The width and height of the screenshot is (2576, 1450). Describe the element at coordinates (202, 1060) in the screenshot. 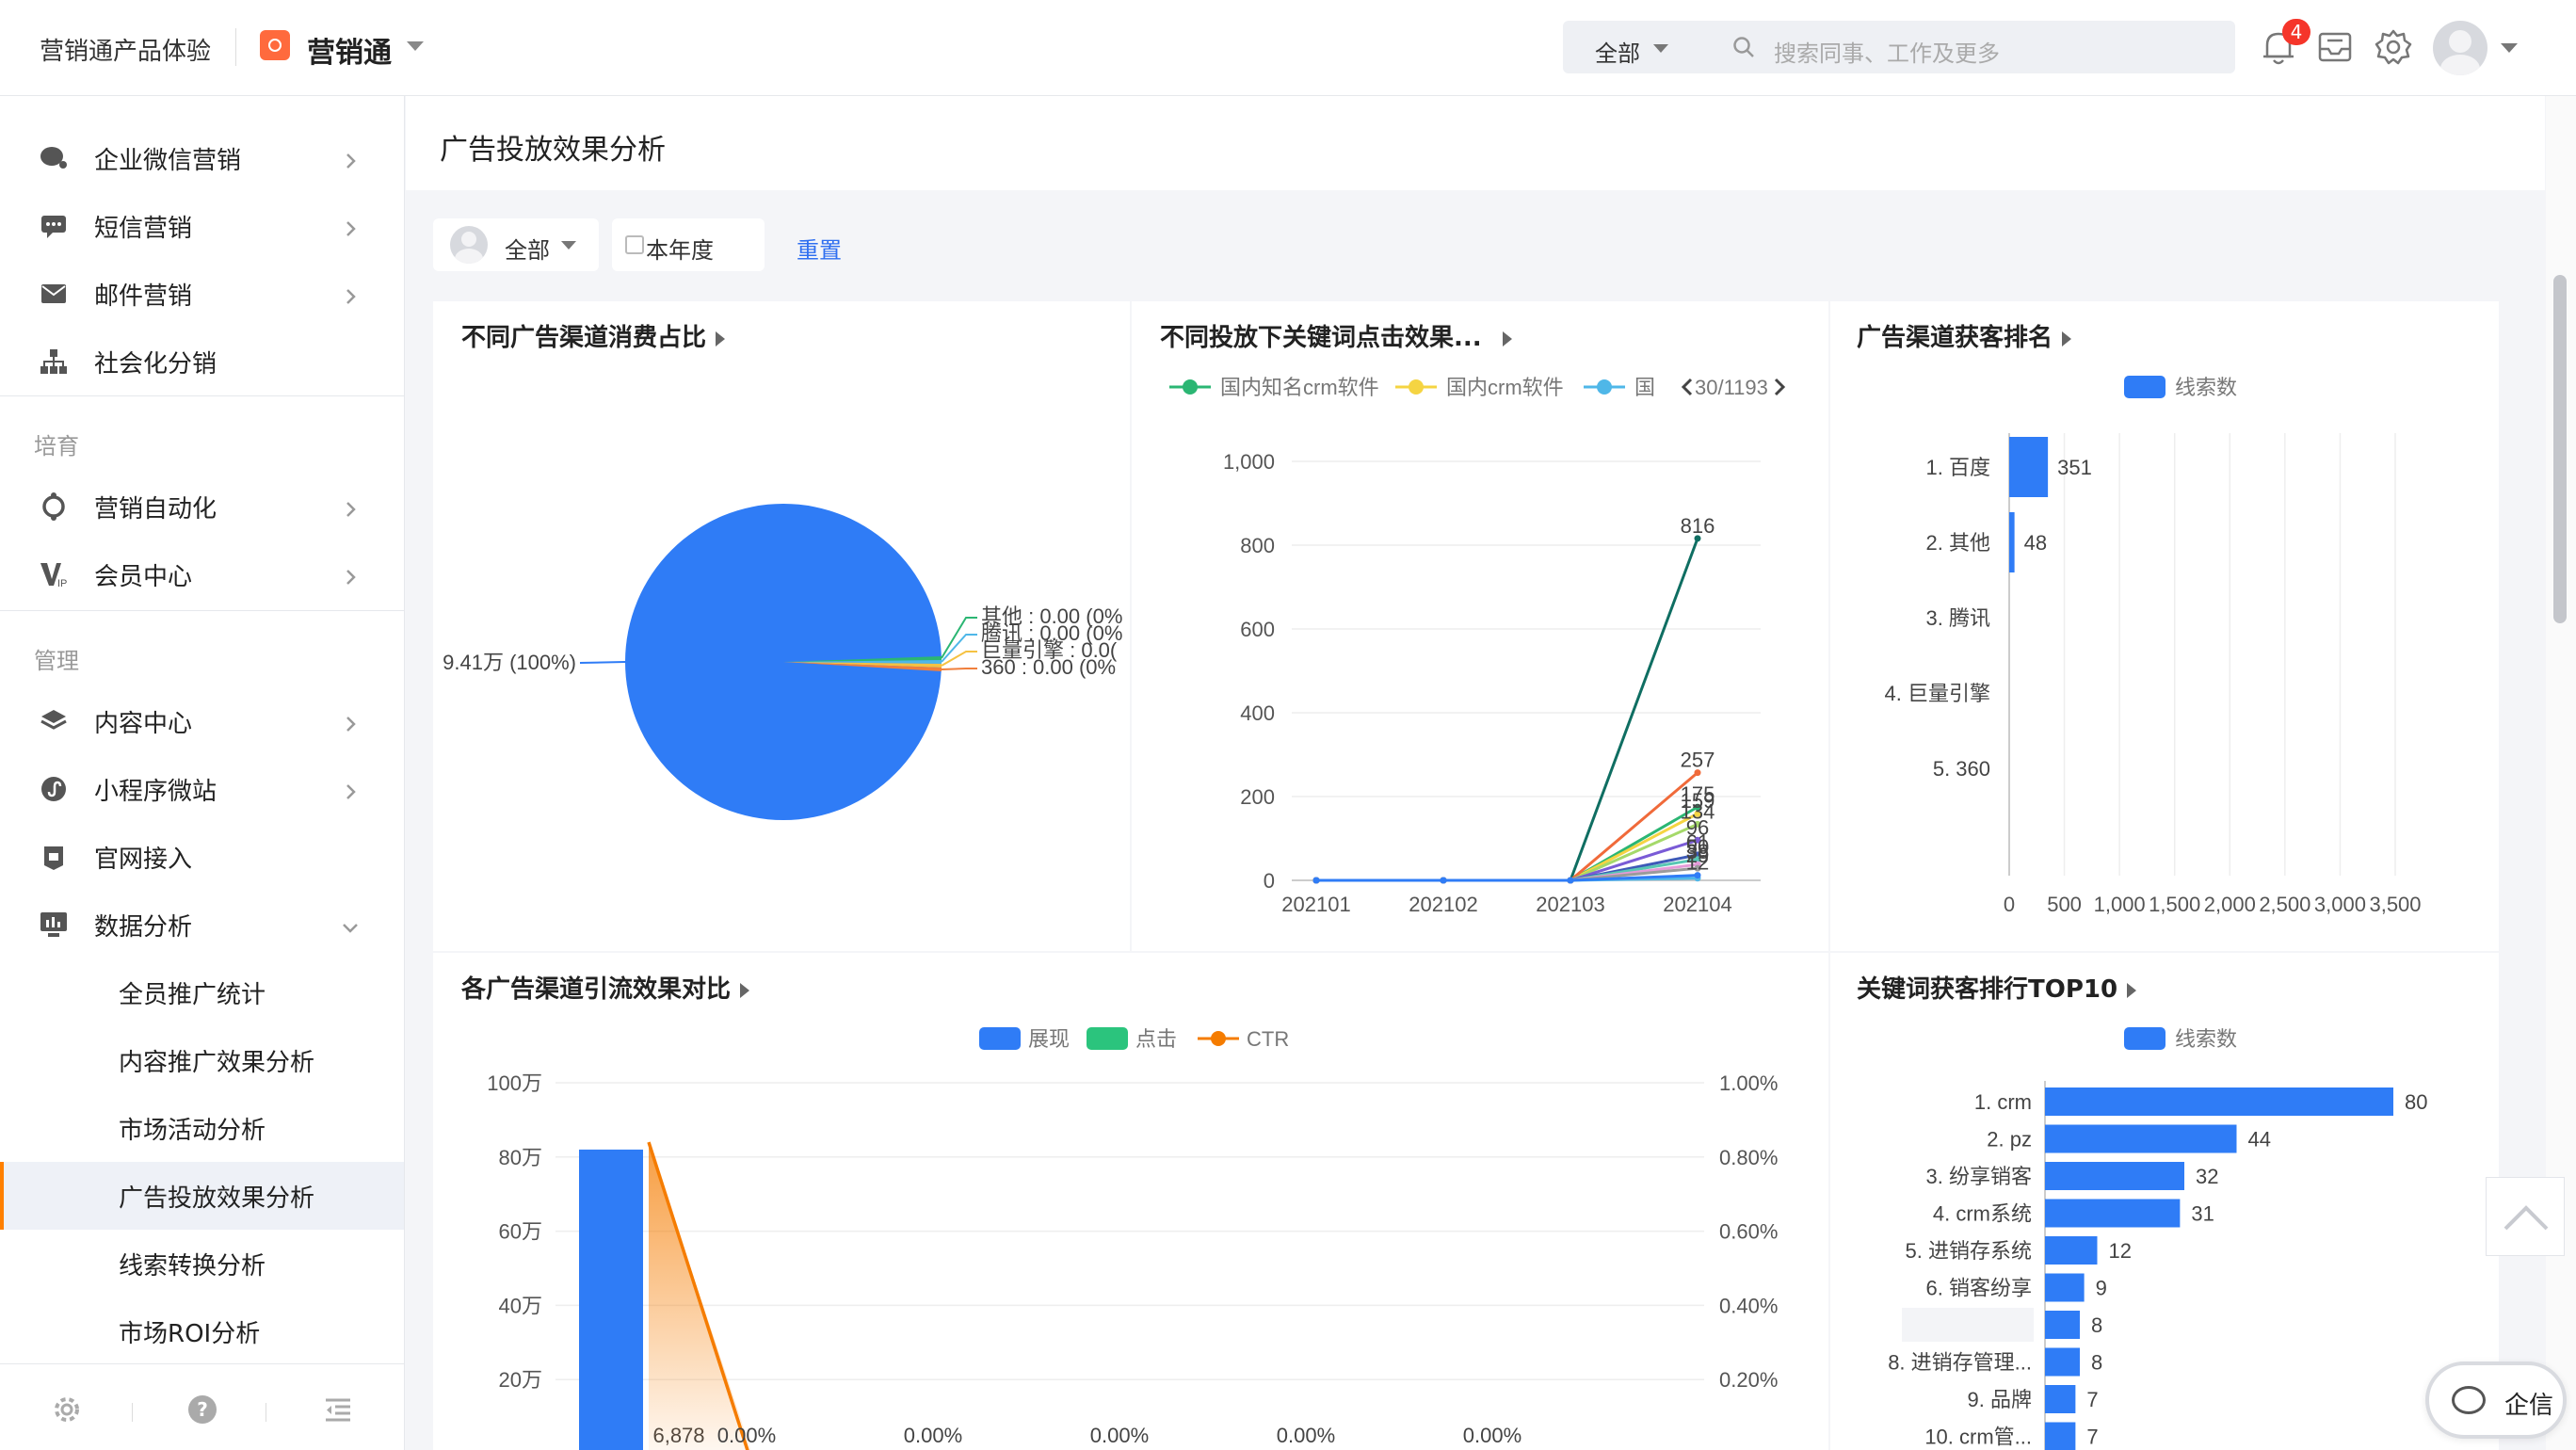

I see `sidebar-subitem-1: 内容推广效果分析` at that location.